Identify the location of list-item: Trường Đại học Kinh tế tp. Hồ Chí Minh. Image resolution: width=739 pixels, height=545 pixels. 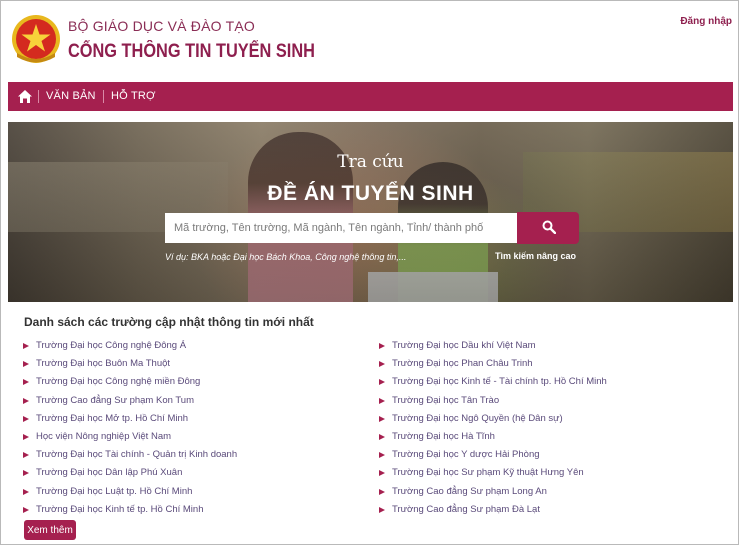
(130, 510).